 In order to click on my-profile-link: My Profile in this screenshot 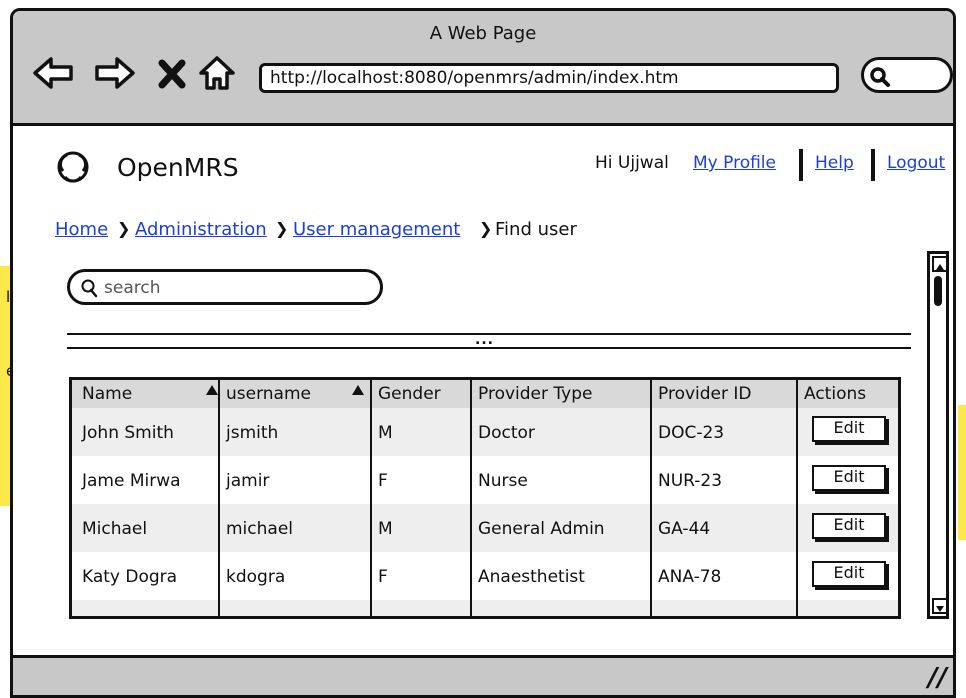, I will do `click(734, 163)`.